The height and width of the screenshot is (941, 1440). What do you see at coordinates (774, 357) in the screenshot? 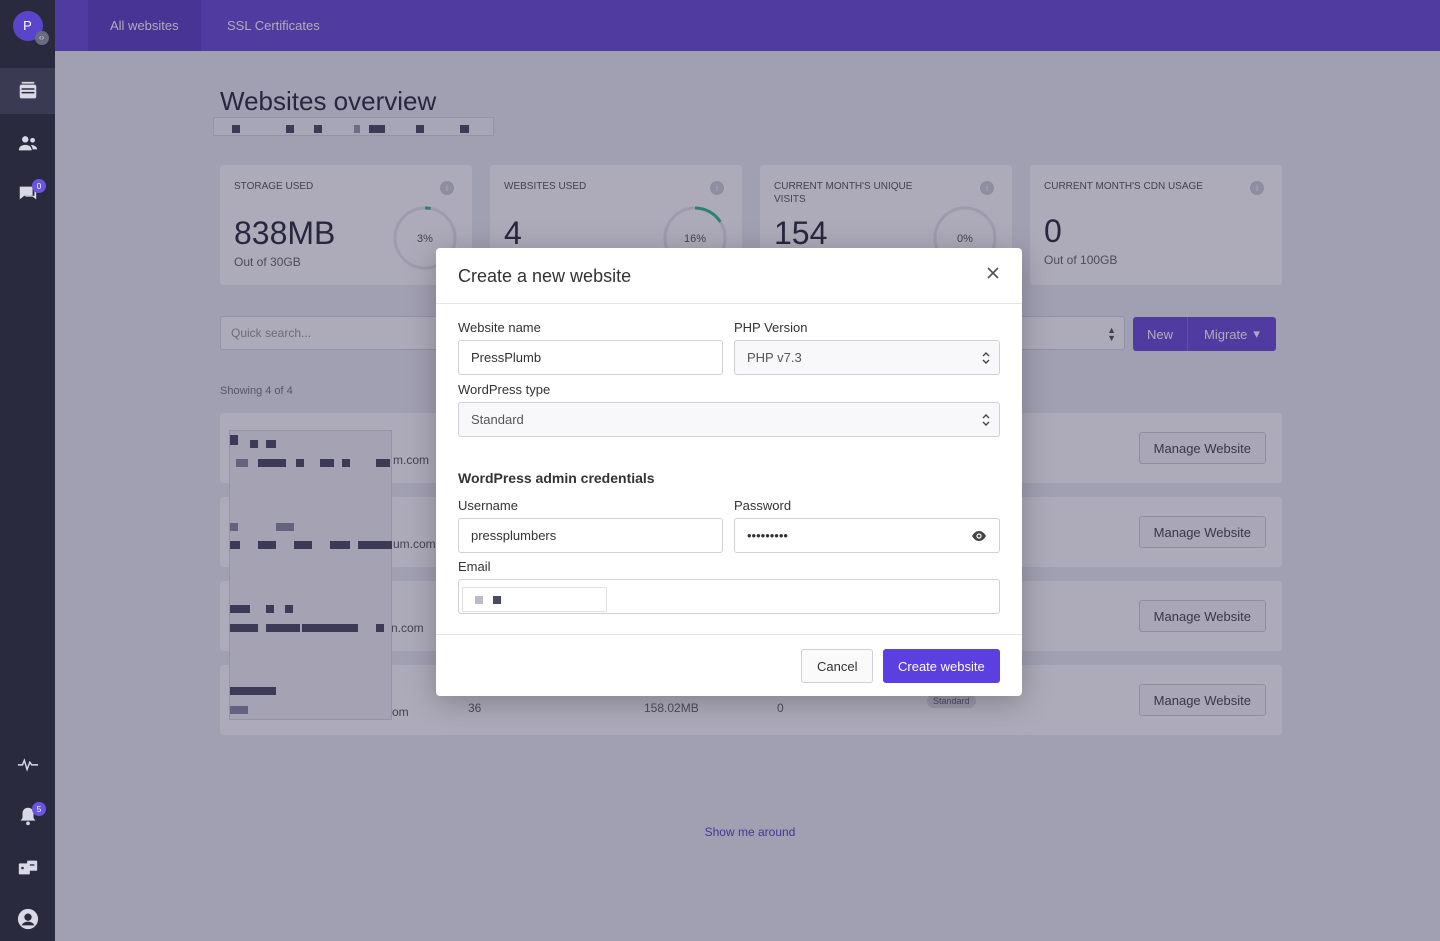
I see `php-version-value: PHP v7.3` at bounding box center [774, 357].